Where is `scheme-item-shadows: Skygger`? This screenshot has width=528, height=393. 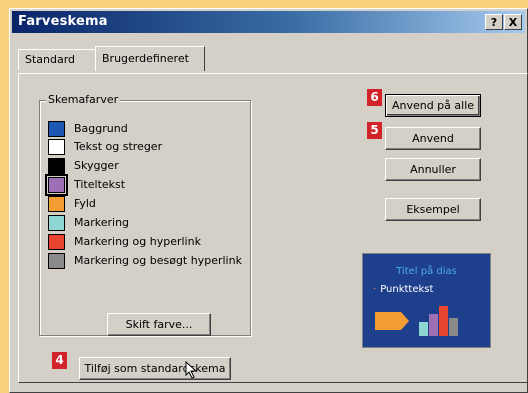
scheme-item-shadows: Skygger is located at coordinates (148, 167).